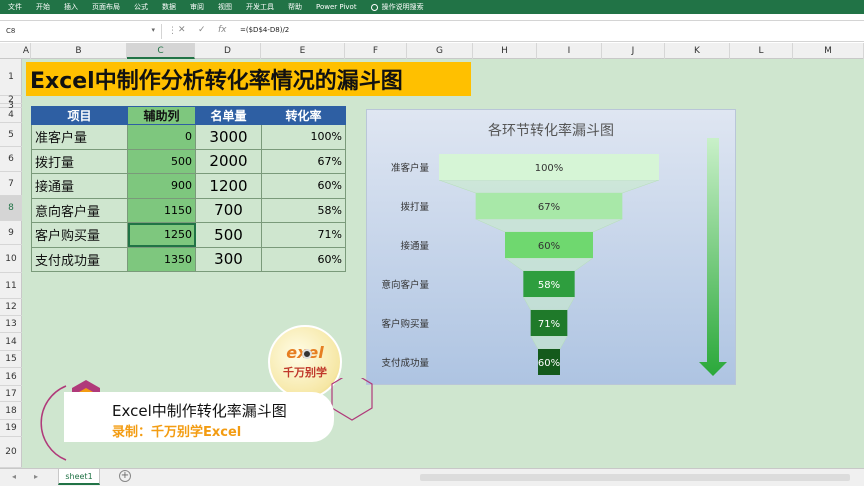  I want to click on table-cell-helper: 900, so click(161, 186).